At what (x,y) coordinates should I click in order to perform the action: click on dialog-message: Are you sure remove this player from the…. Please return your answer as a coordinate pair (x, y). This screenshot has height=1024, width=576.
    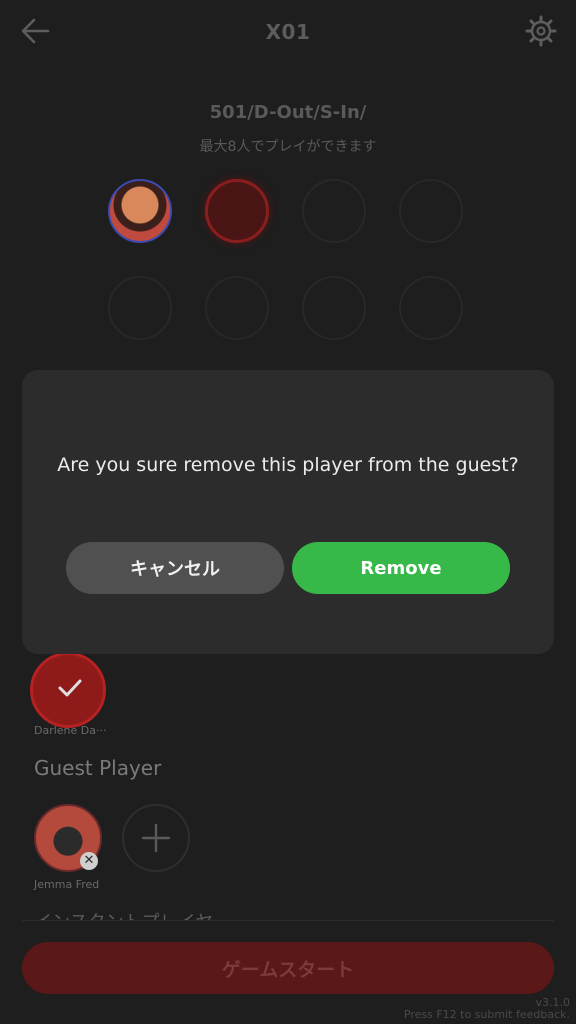
    Looking at the image, I should click on (288, 465).